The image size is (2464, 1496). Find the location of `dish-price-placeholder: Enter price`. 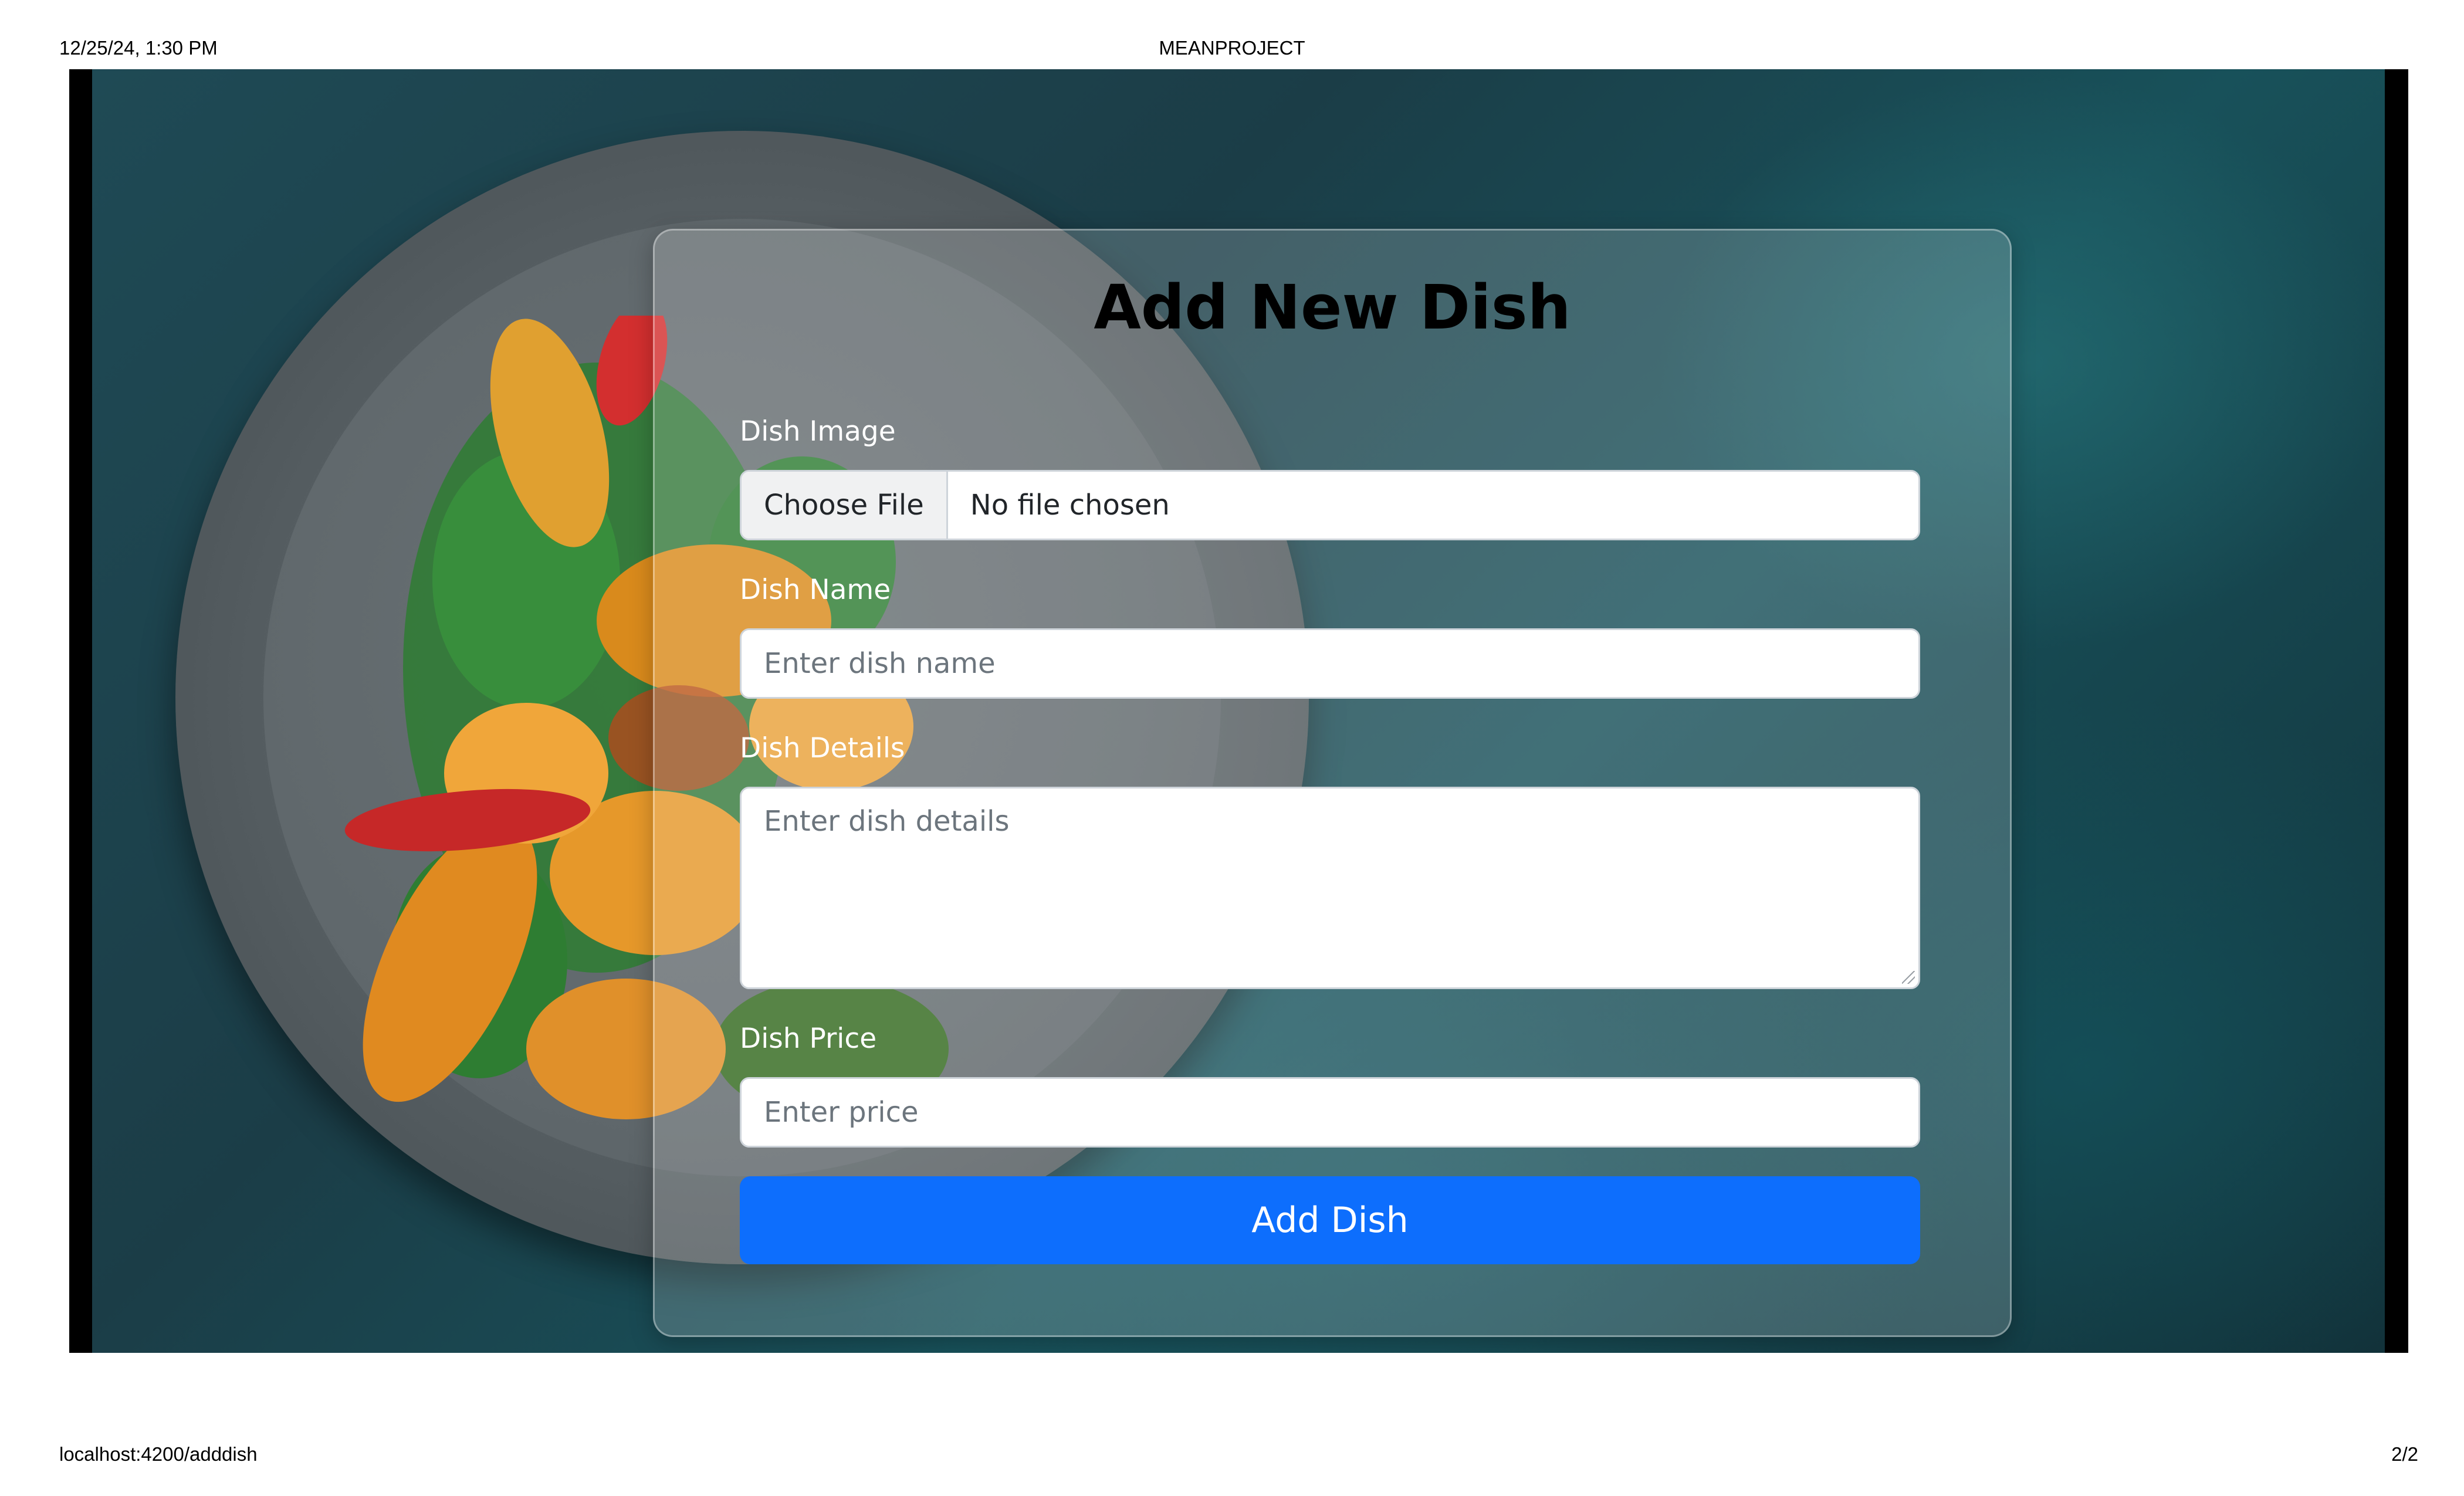

dish-price-placeholder: Enter price is located at coordinates (841, 1112).